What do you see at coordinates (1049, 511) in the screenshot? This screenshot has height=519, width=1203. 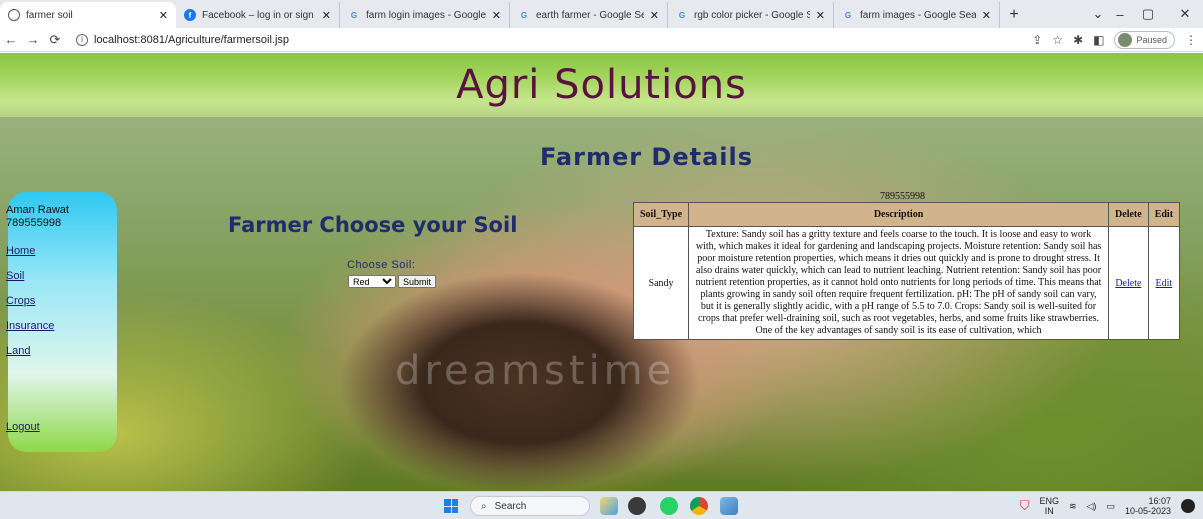 I see `region-code: IN` at bounding box center [1049, 511].